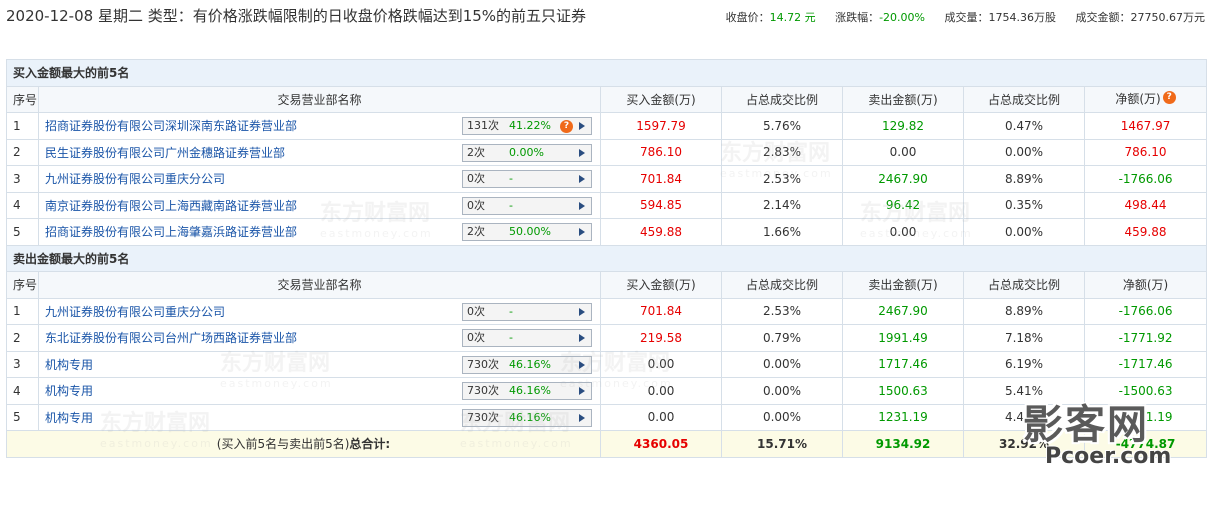  What do you see at coordinates (782, 126) in the screenshot?
I see `buy-ratio: 5.76%` at bounding box center [782, 126].